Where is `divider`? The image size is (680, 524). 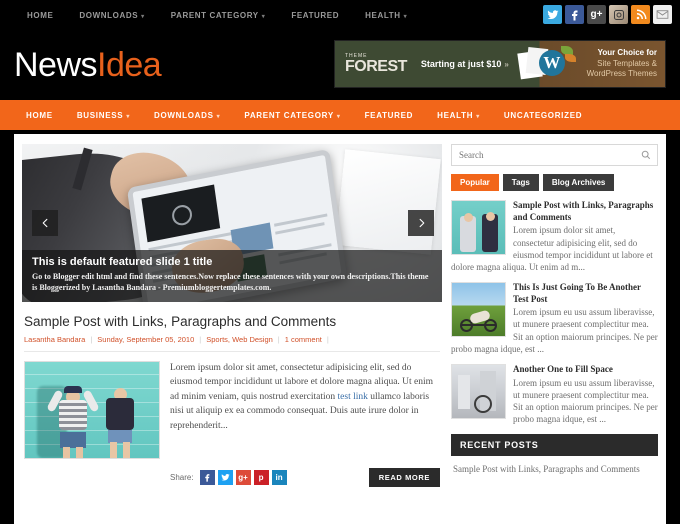
divider is located at coordinates (232, 351).